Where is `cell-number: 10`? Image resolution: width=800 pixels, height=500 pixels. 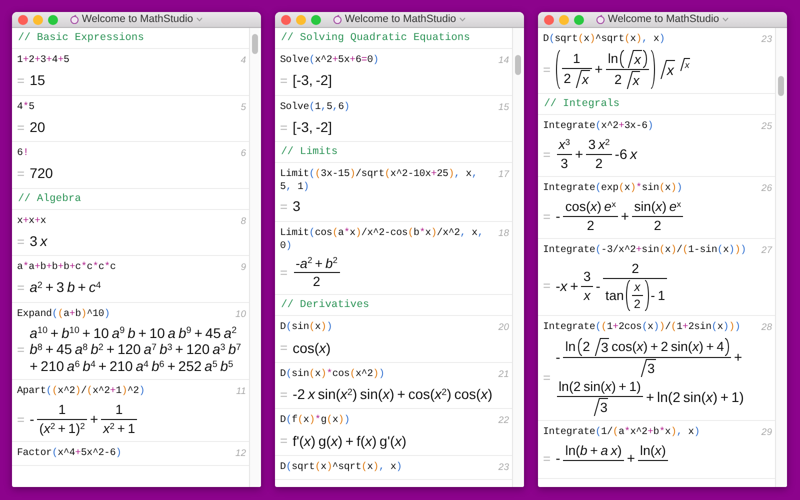 cell-number: 10 is located at coordinates (240, 315).